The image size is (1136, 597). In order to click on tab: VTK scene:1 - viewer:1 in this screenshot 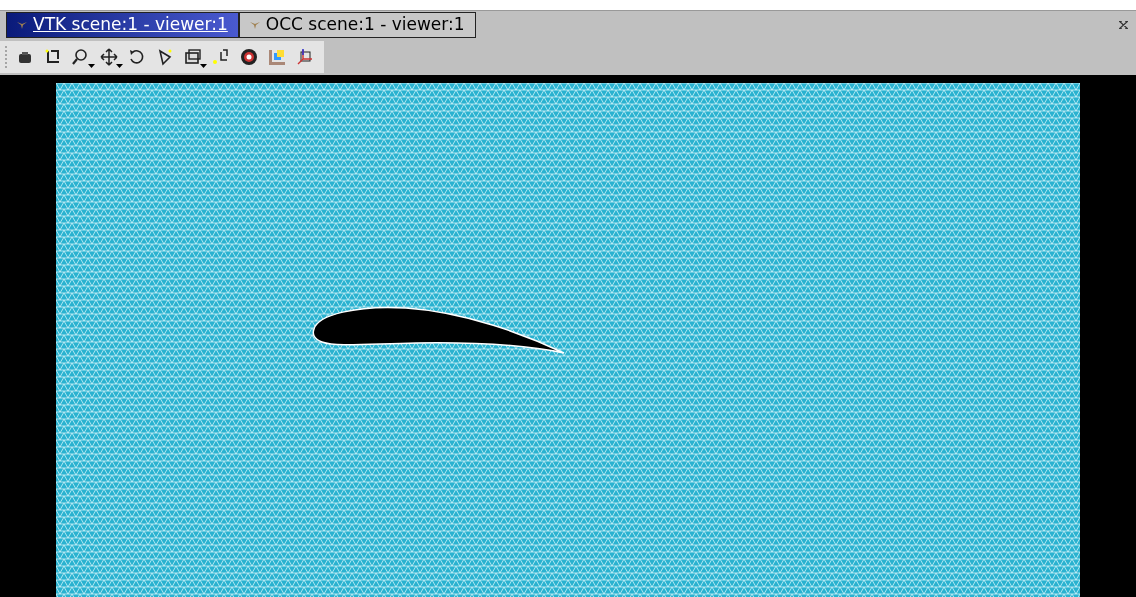, I will do `click(122, 25)`.